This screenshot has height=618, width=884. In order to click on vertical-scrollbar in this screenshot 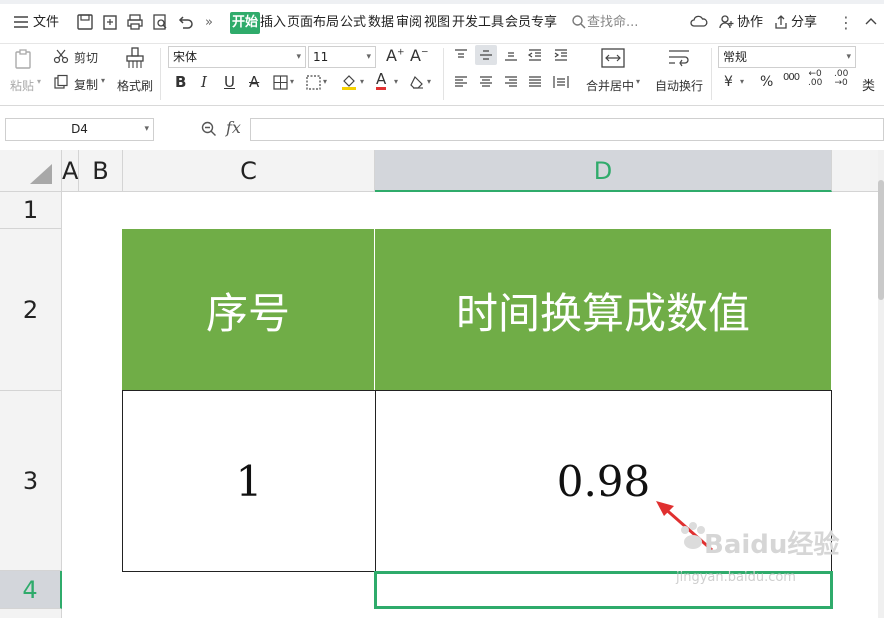, I will do `click(881, 384)`.